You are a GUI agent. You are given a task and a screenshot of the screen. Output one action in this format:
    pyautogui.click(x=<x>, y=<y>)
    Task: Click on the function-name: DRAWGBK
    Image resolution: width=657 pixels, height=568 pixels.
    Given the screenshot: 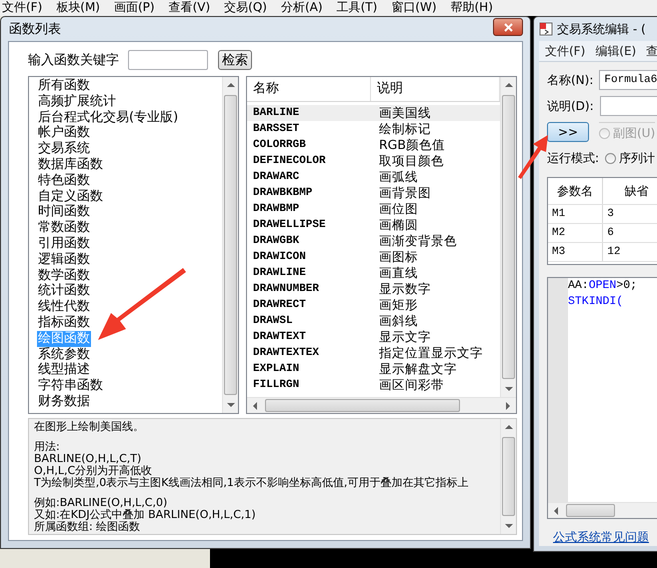 What is the action you would take?
    pyautogui.click(x=276, y=241)
    